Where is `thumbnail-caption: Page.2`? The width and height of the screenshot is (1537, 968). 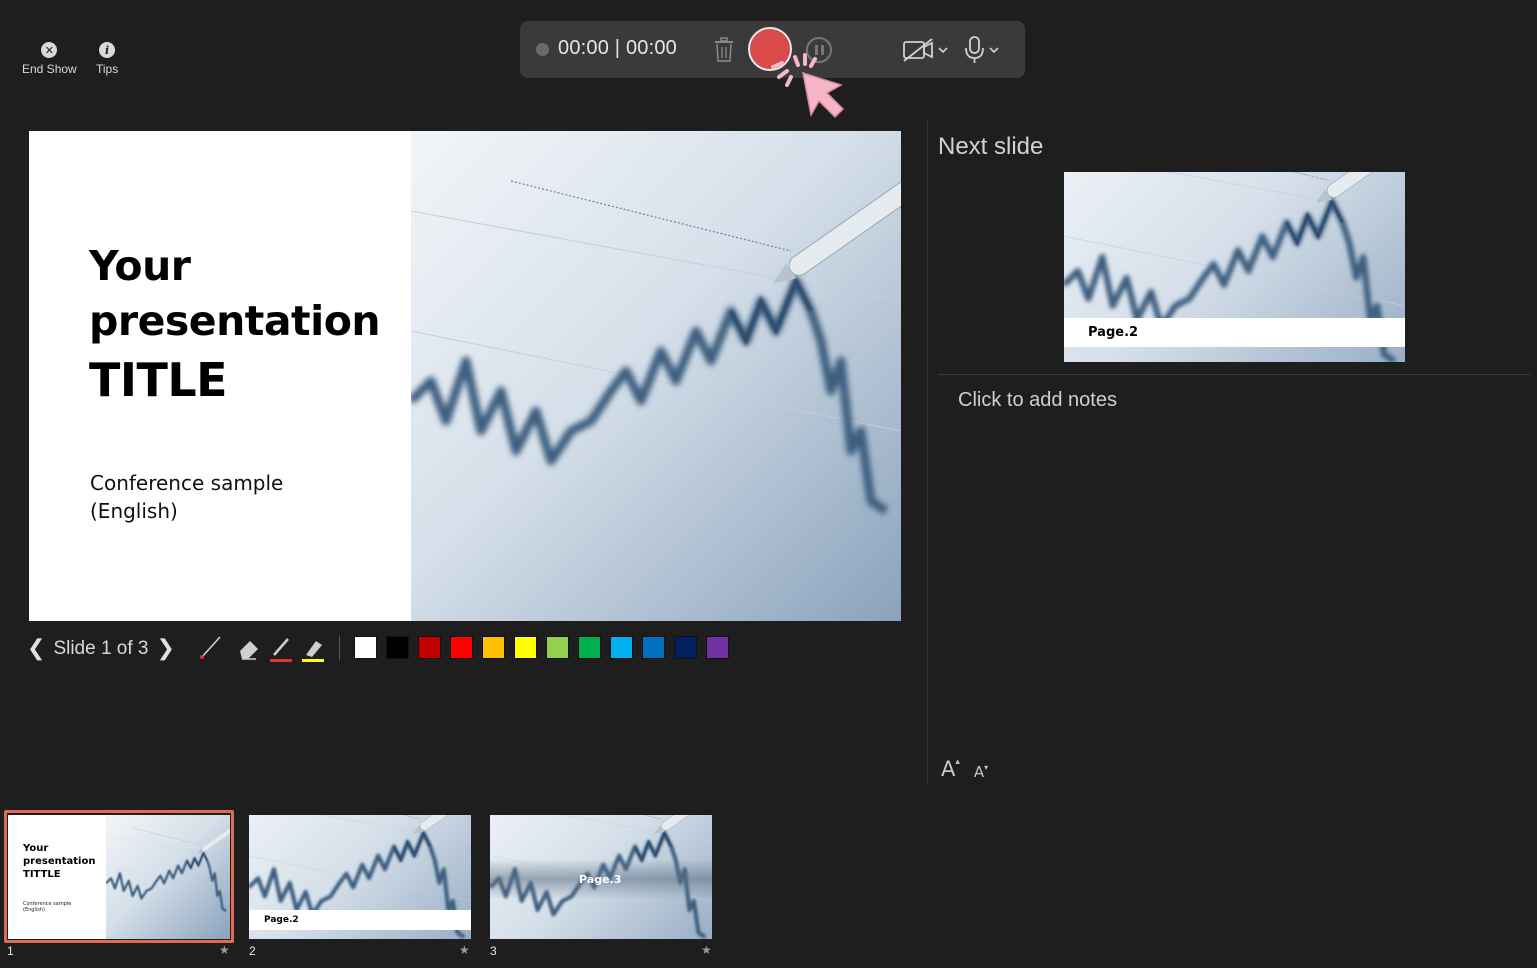 thumbnail-caption: Page.2 is located at coordinates (360, 920).